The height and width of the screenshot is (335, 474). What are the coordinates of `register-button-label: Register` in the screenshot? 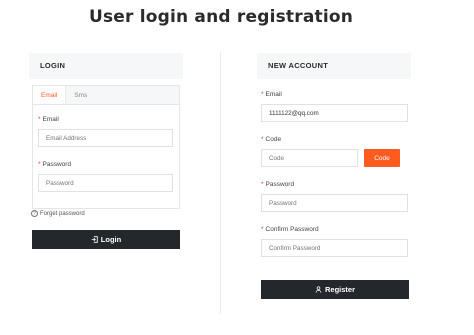 It's located at (339, 289).